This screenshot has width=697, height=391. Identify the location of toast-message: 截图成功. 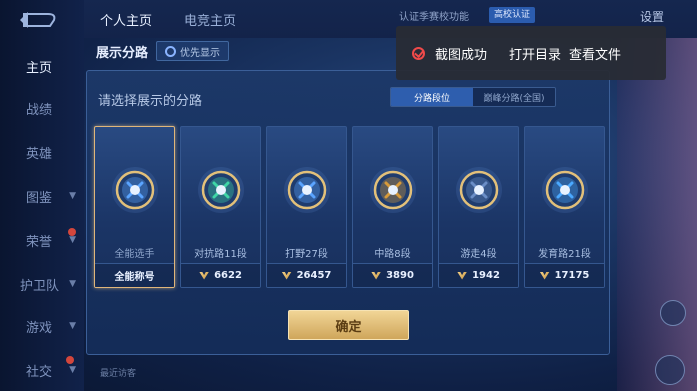
(461, 55).